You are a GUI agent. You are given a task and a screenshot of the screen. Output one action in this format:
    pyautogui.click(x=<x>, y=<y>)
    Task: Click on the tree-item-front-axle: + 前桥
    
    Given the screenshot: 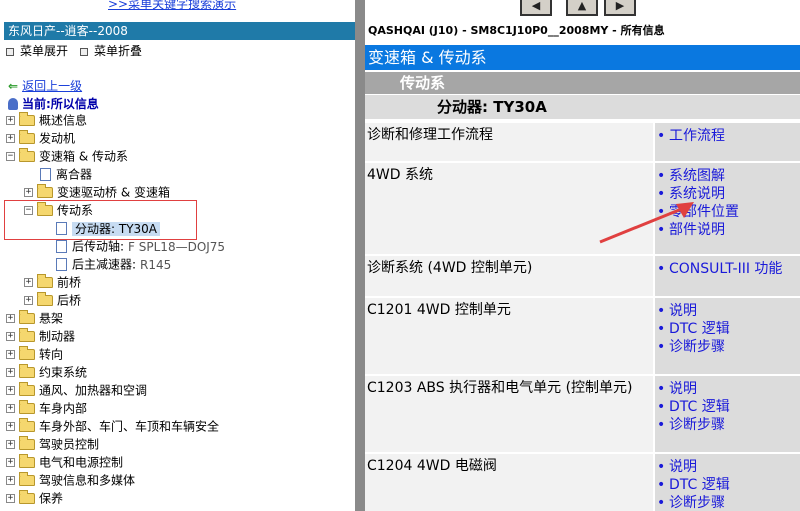 What is the action you would take?
    pyautogui.click(x=52, y=282)
    